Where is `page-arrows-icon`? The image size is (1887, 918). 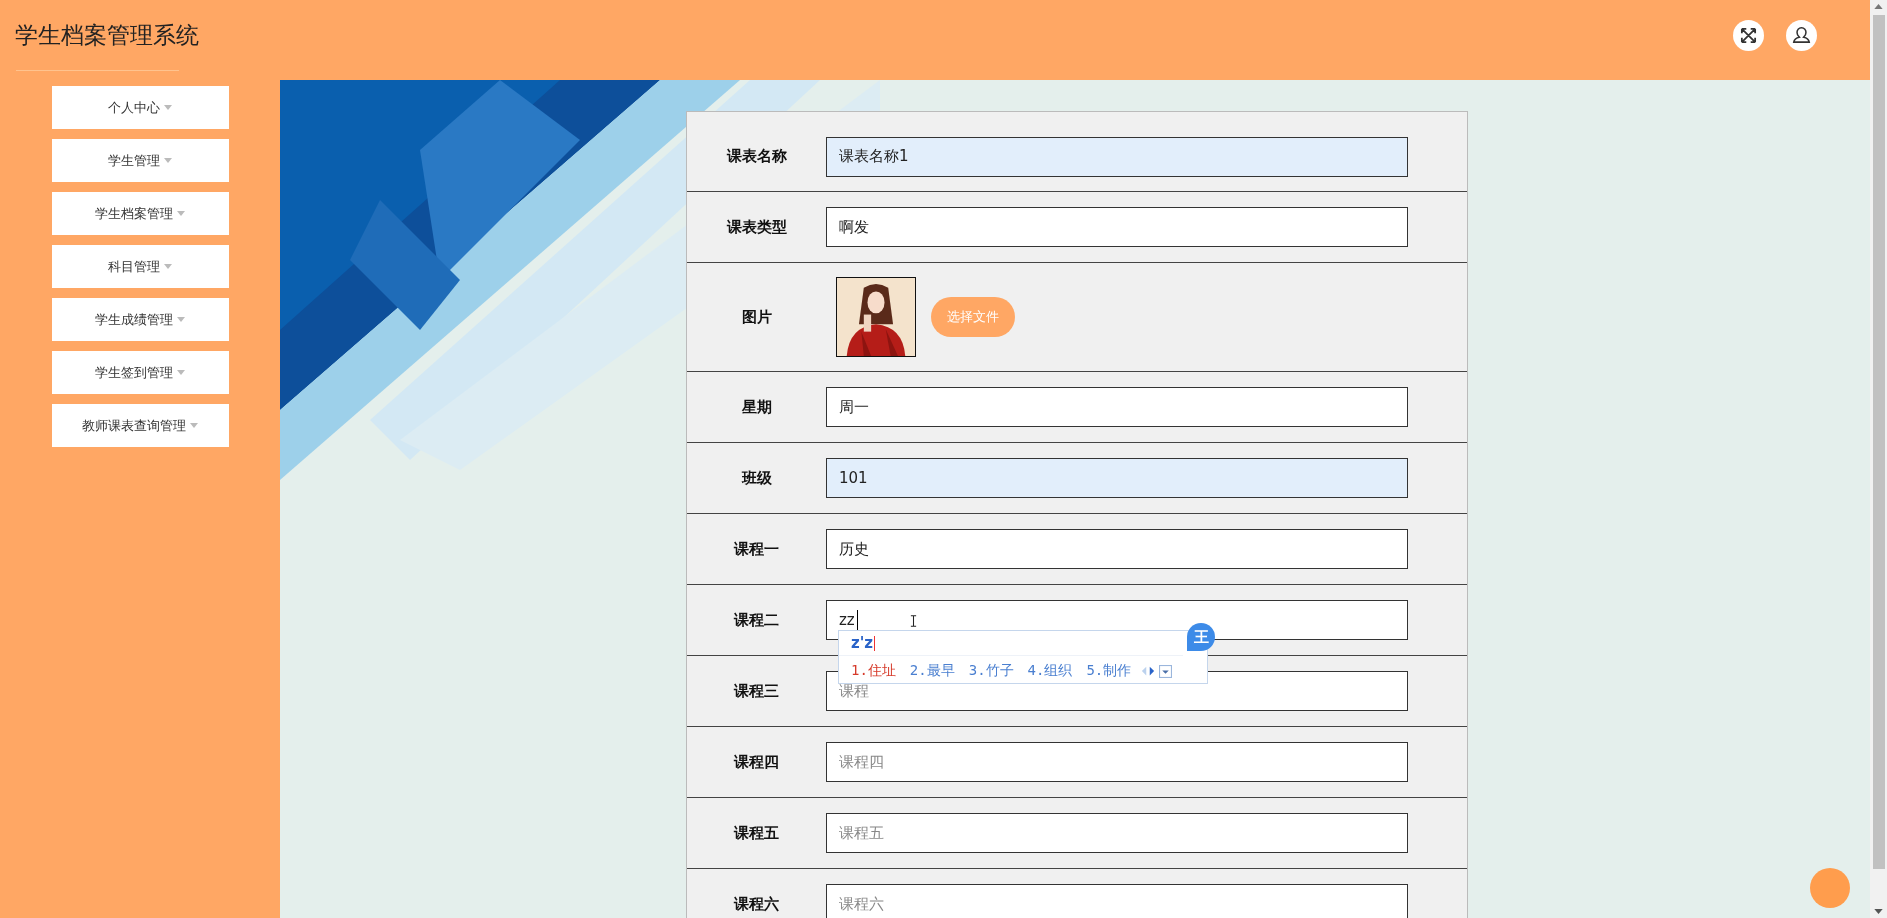 page-arrows-icon is located at coordinates (1148, 671).